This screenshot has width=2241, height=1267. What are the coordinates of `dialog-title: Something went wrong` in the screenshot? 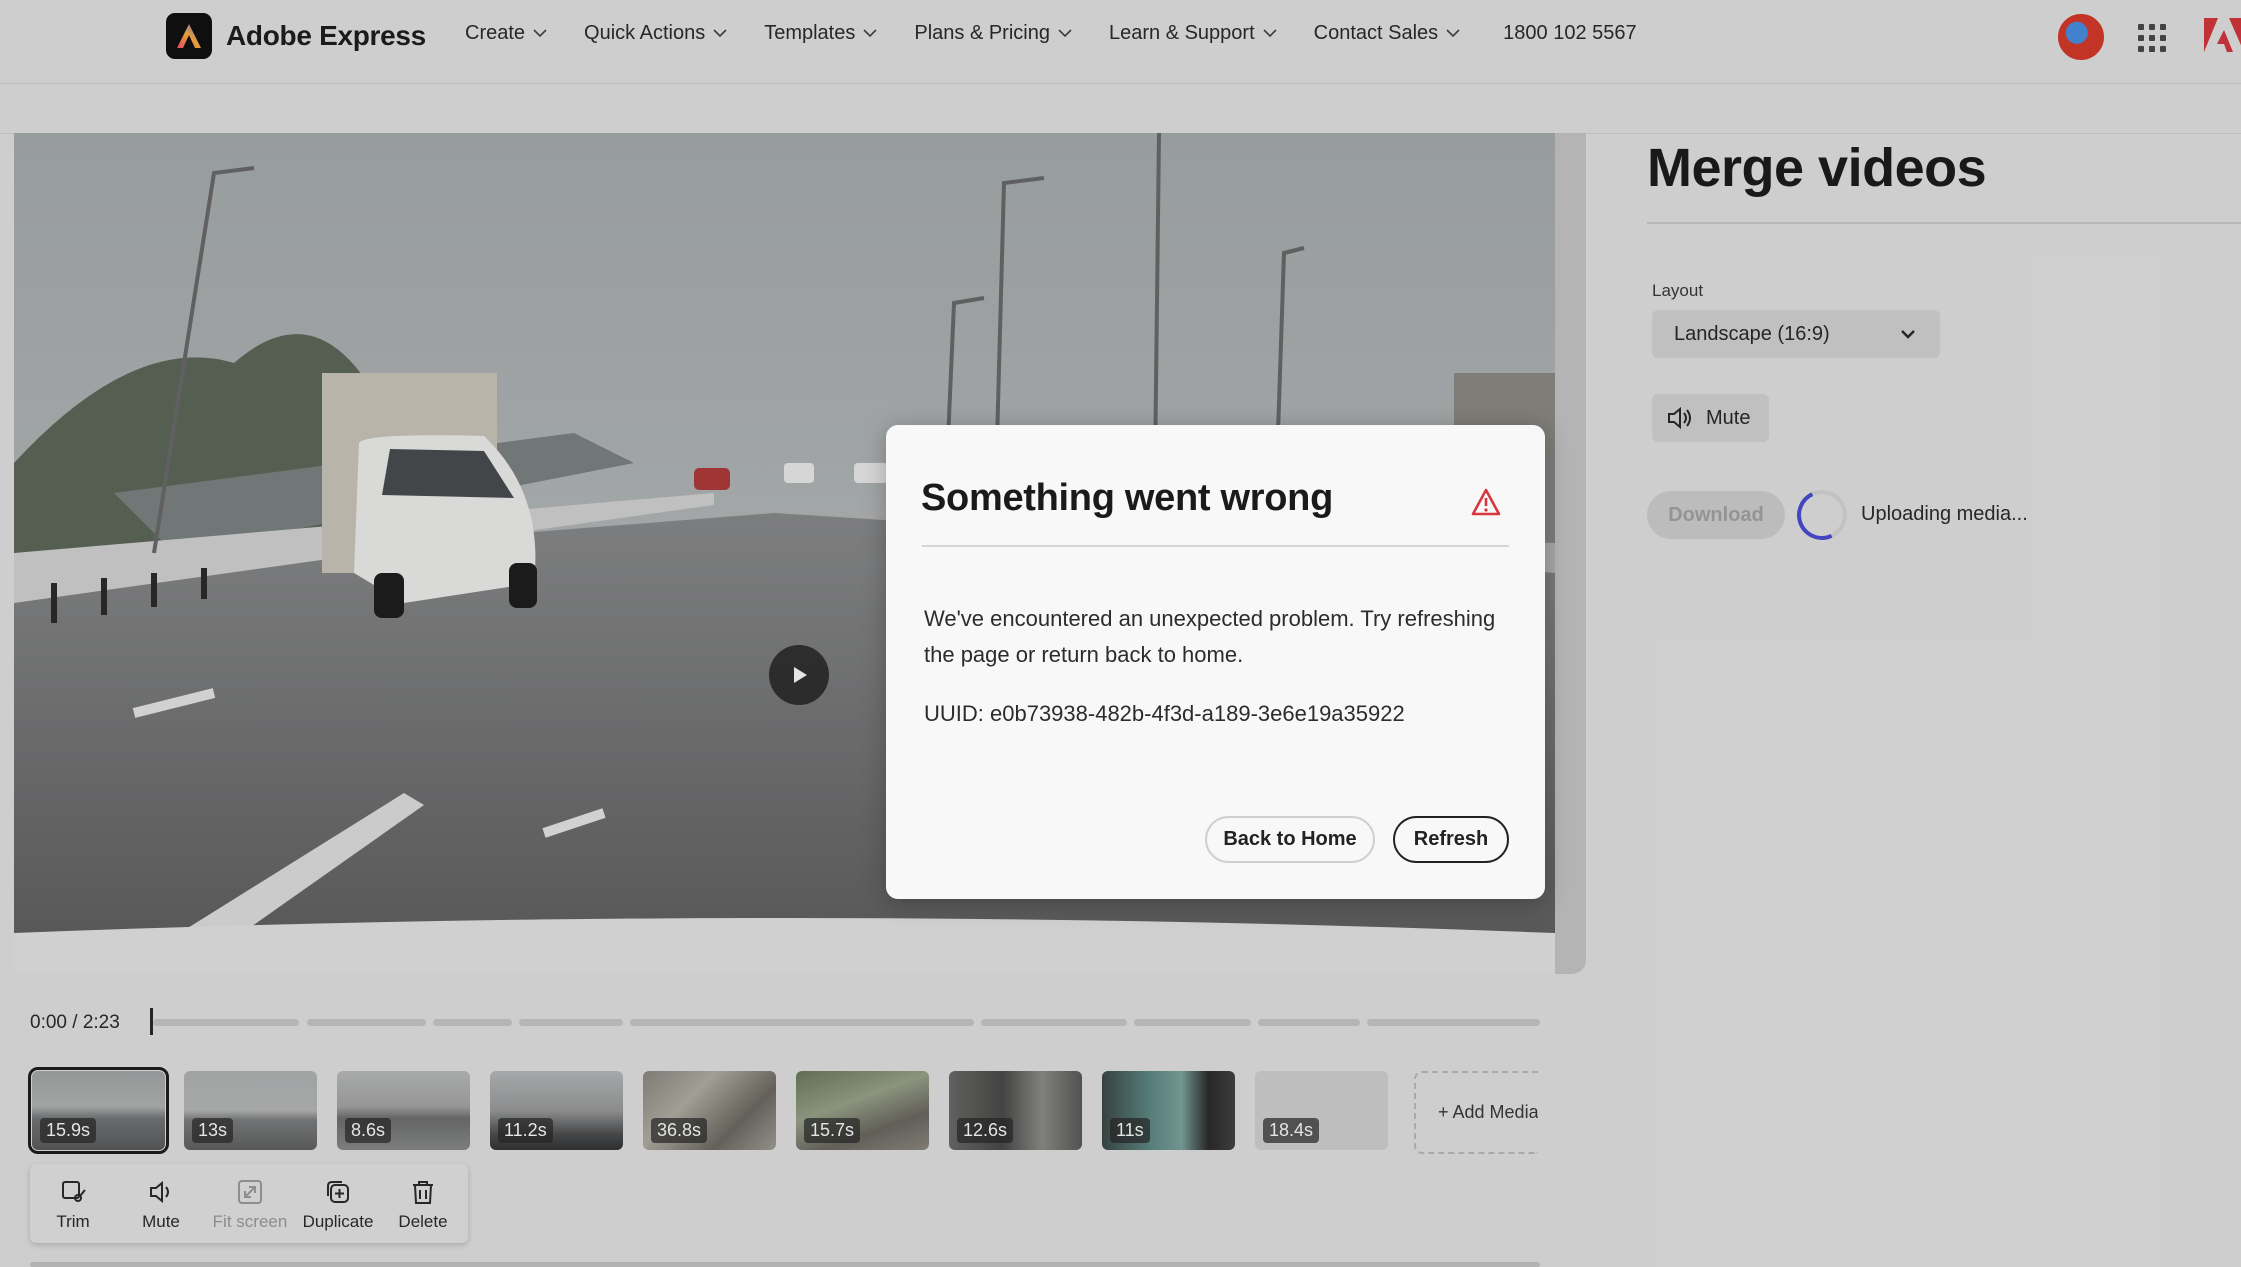 It's located at (1127, 498).